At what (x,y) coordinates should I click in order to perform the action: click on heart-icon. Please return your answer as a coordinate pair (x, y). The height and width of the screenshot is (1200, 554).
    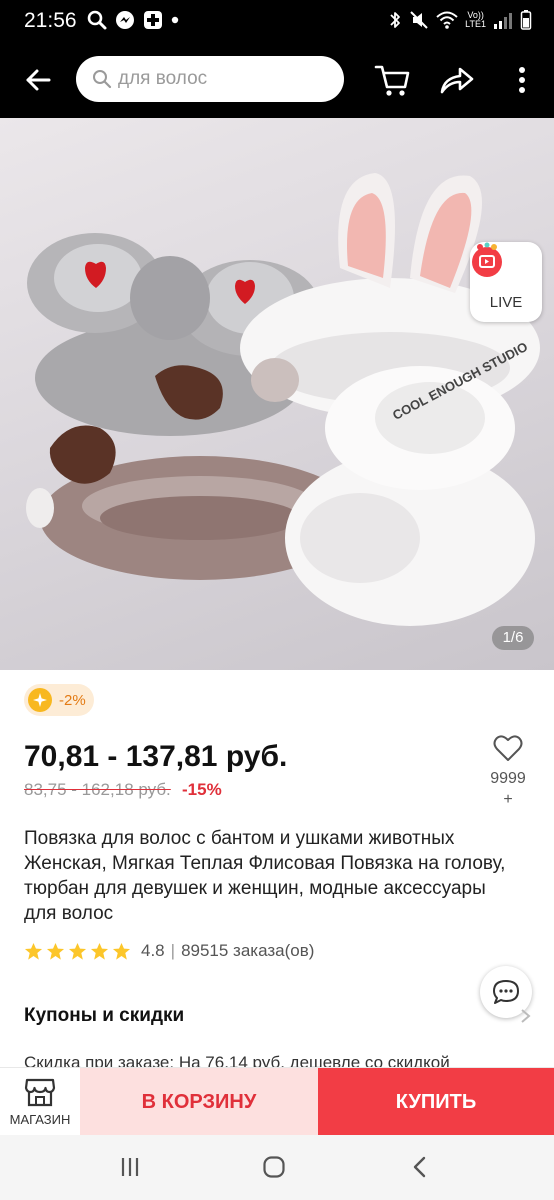
    Looking at the image, I should click on (508, 748).